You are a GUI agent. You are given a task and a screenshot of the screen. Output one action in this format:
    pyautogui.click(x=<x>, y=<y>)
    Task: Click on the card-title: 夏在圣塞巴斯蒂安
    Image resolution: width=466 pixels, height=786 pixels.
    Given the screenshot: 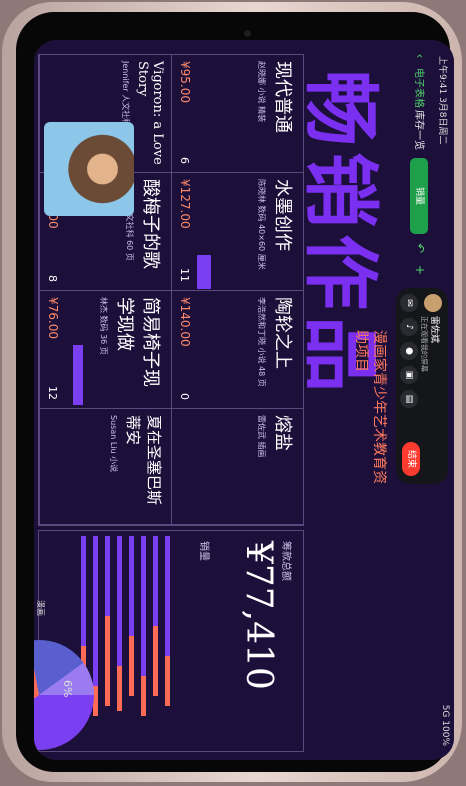 What is the action you would take?
    pyautogui.click(x=143, y=460)
    